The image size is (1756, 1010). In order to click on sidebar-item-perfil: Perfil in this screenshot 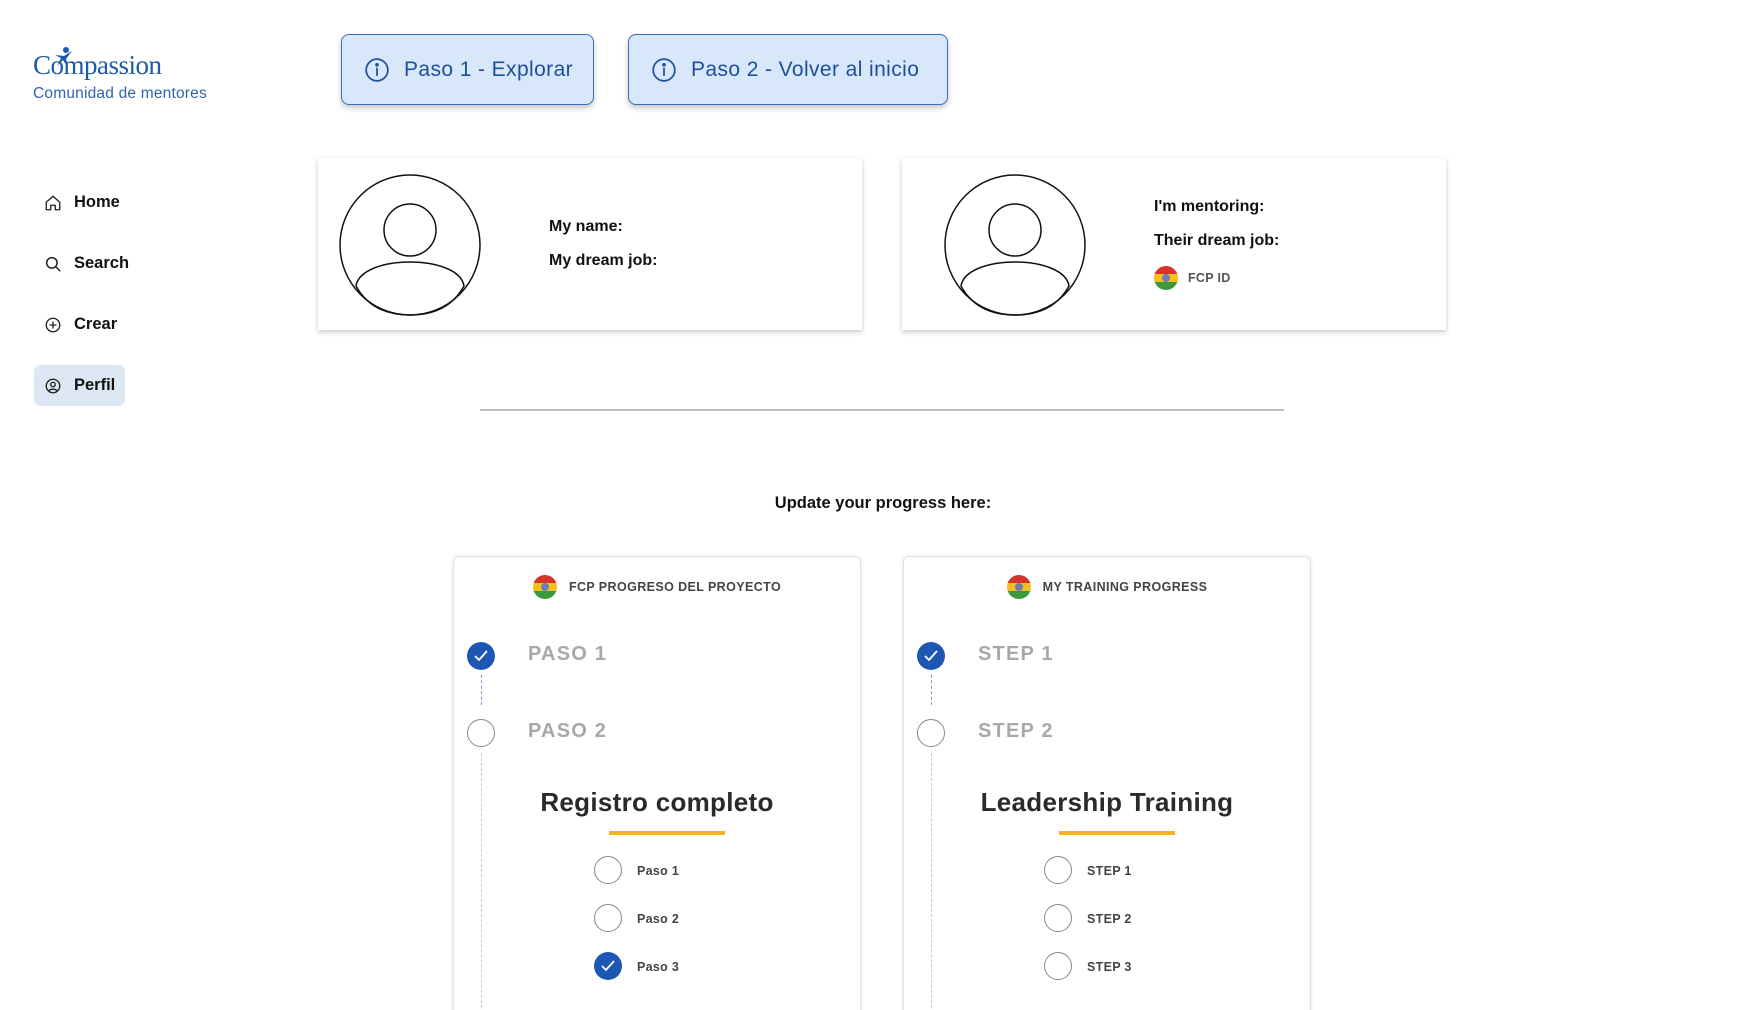, I will do `click(80, 385)`.